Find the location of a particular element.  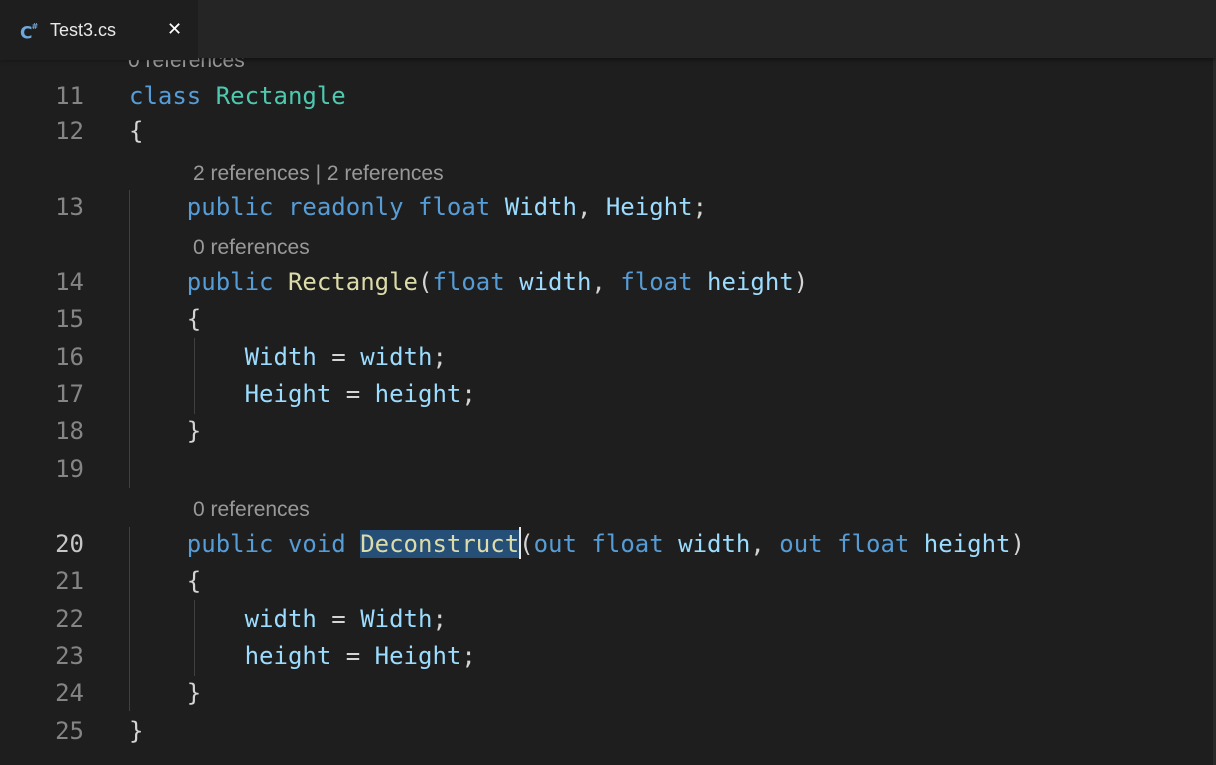

editor-tab-bar: C# Test3.cs ✕ is located at coordinates (608, 30).